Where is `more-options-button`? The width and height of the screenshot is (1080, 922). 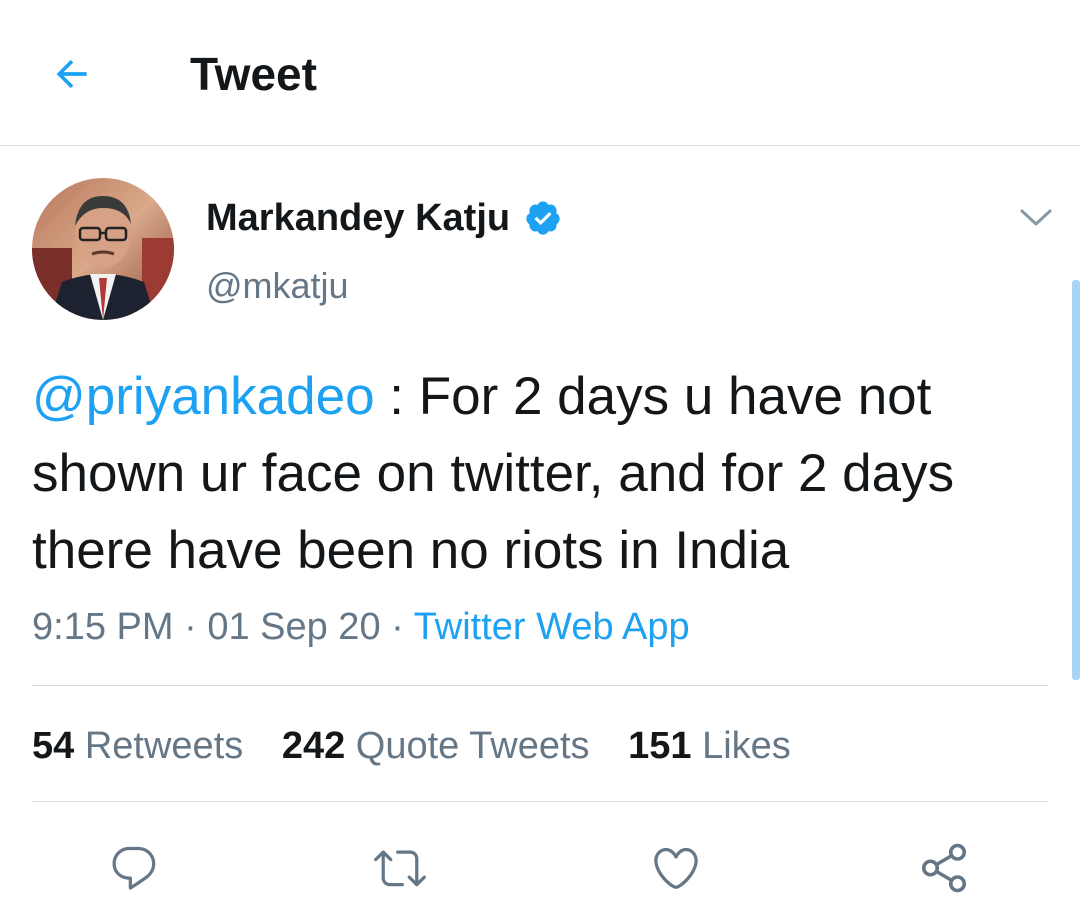 more-options-button is located at coordinates (1036, 218).